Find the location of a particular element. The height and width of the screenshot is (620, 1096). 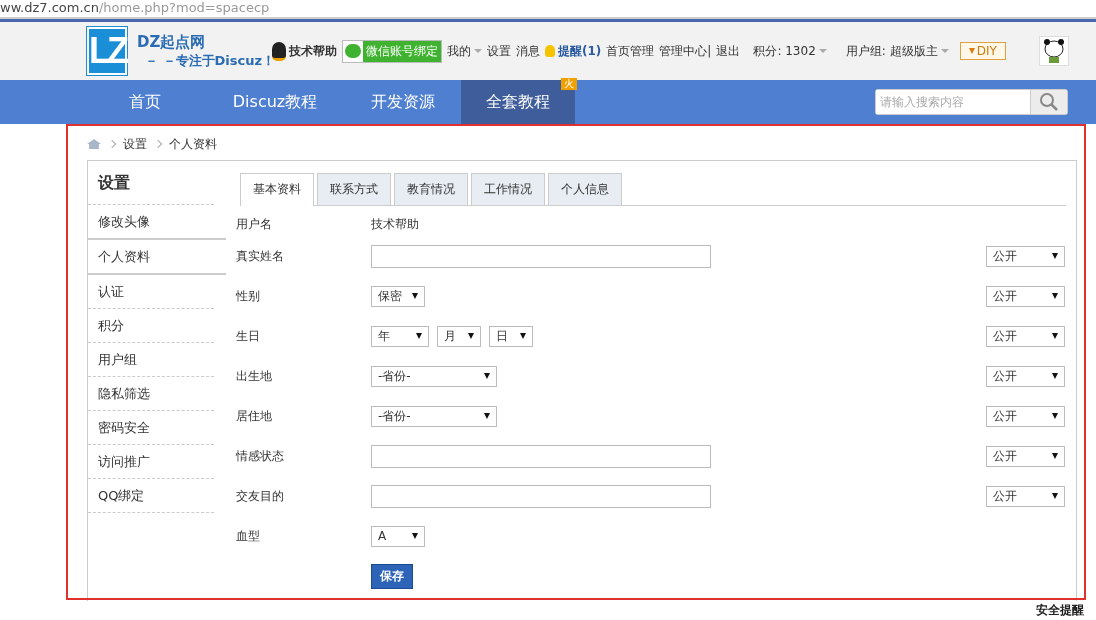

breadcrumb-link: 个人资料 is located at coordinates (193, 144).